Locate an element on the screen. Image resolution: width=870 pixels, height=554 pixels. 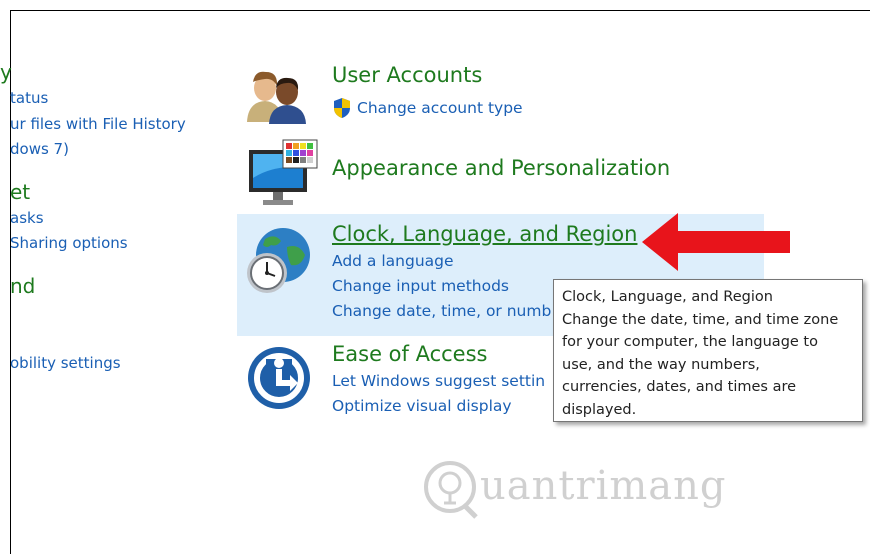
uac-shield-icon is located at coordinates (342, 108).